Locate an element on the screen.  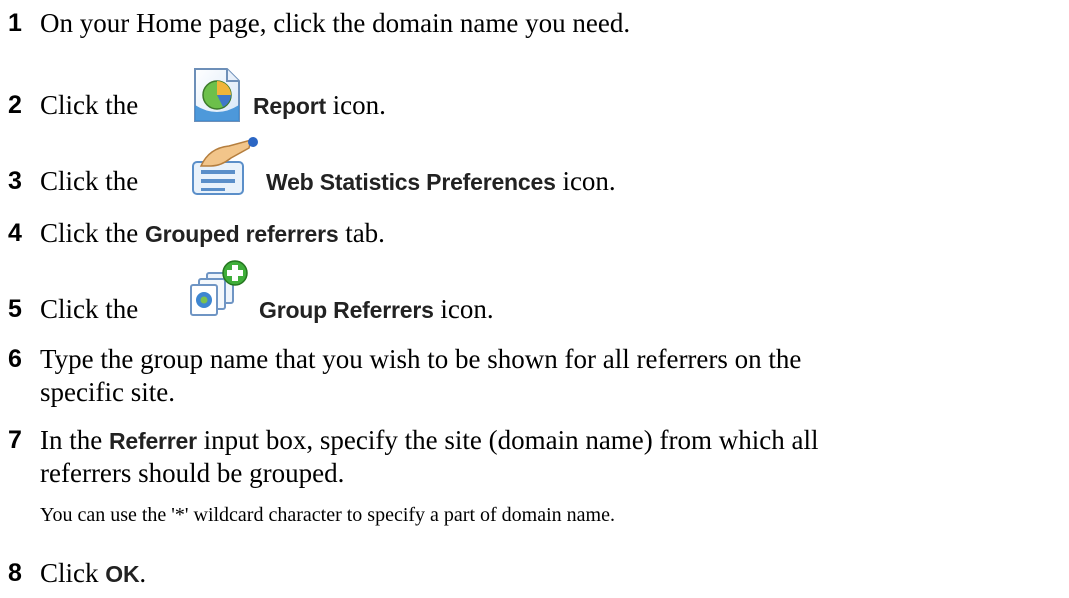
step-5-text-post: icon. is located at coordinates (467, 309).